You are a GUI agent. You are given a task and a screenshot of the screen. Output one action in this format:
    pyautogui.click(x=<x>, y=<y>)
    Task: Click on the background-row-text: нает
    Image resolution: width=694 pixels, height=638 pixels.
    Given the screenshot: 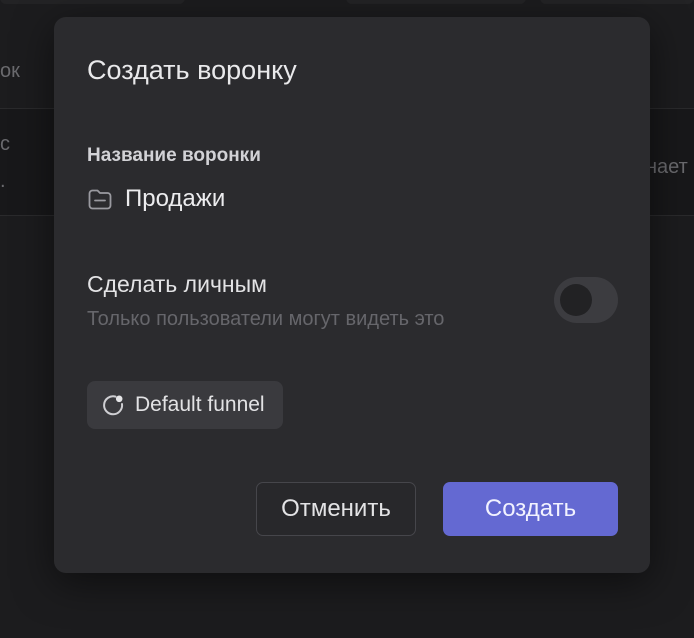 What is the action you would take?
    pyautogui.click(x=667, y=167)
    